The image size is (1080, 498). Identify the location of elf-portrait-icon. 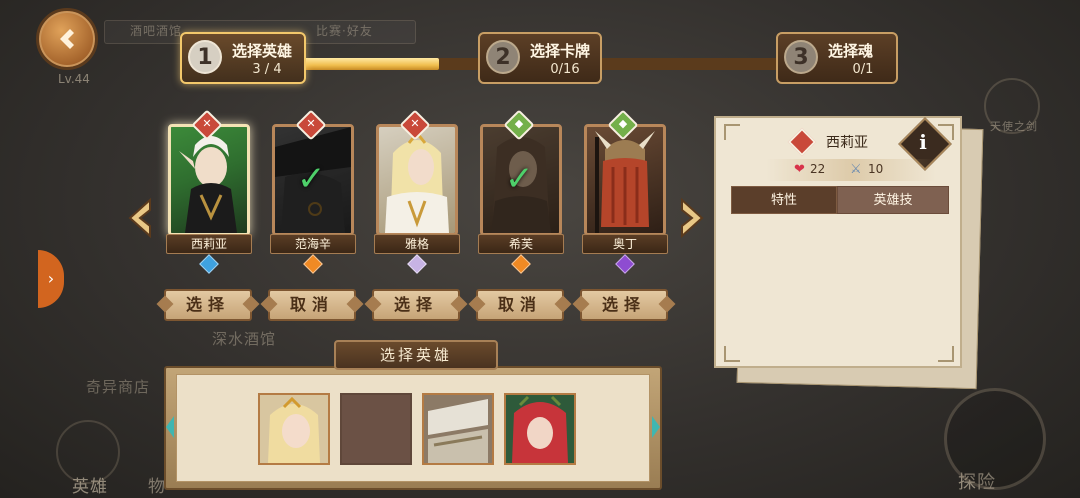
(208, 184).